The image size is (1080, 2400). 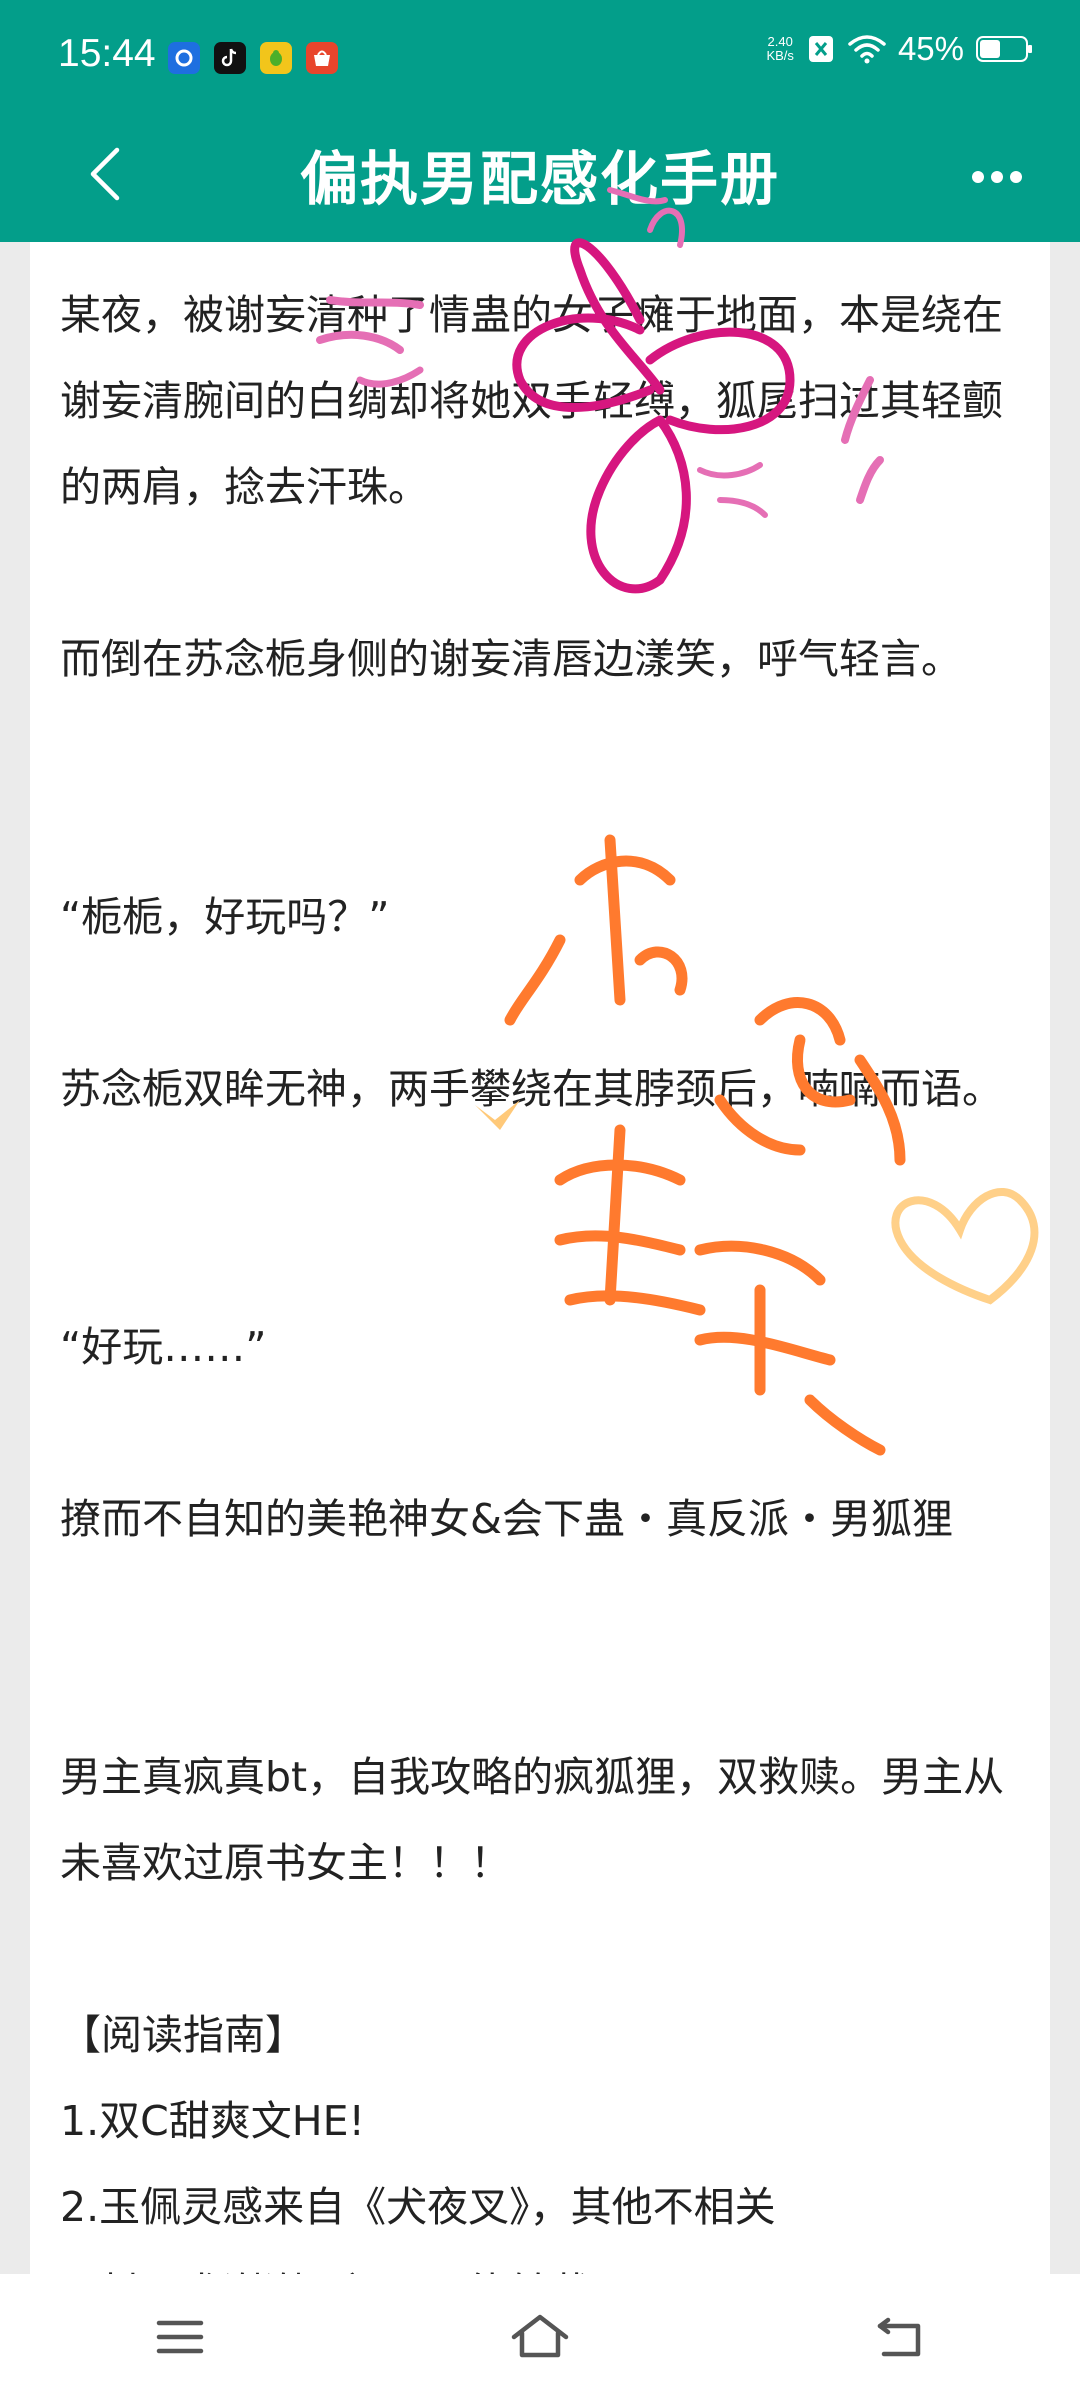 I want to click on bug-game-icon, so click(x=276, y=58).